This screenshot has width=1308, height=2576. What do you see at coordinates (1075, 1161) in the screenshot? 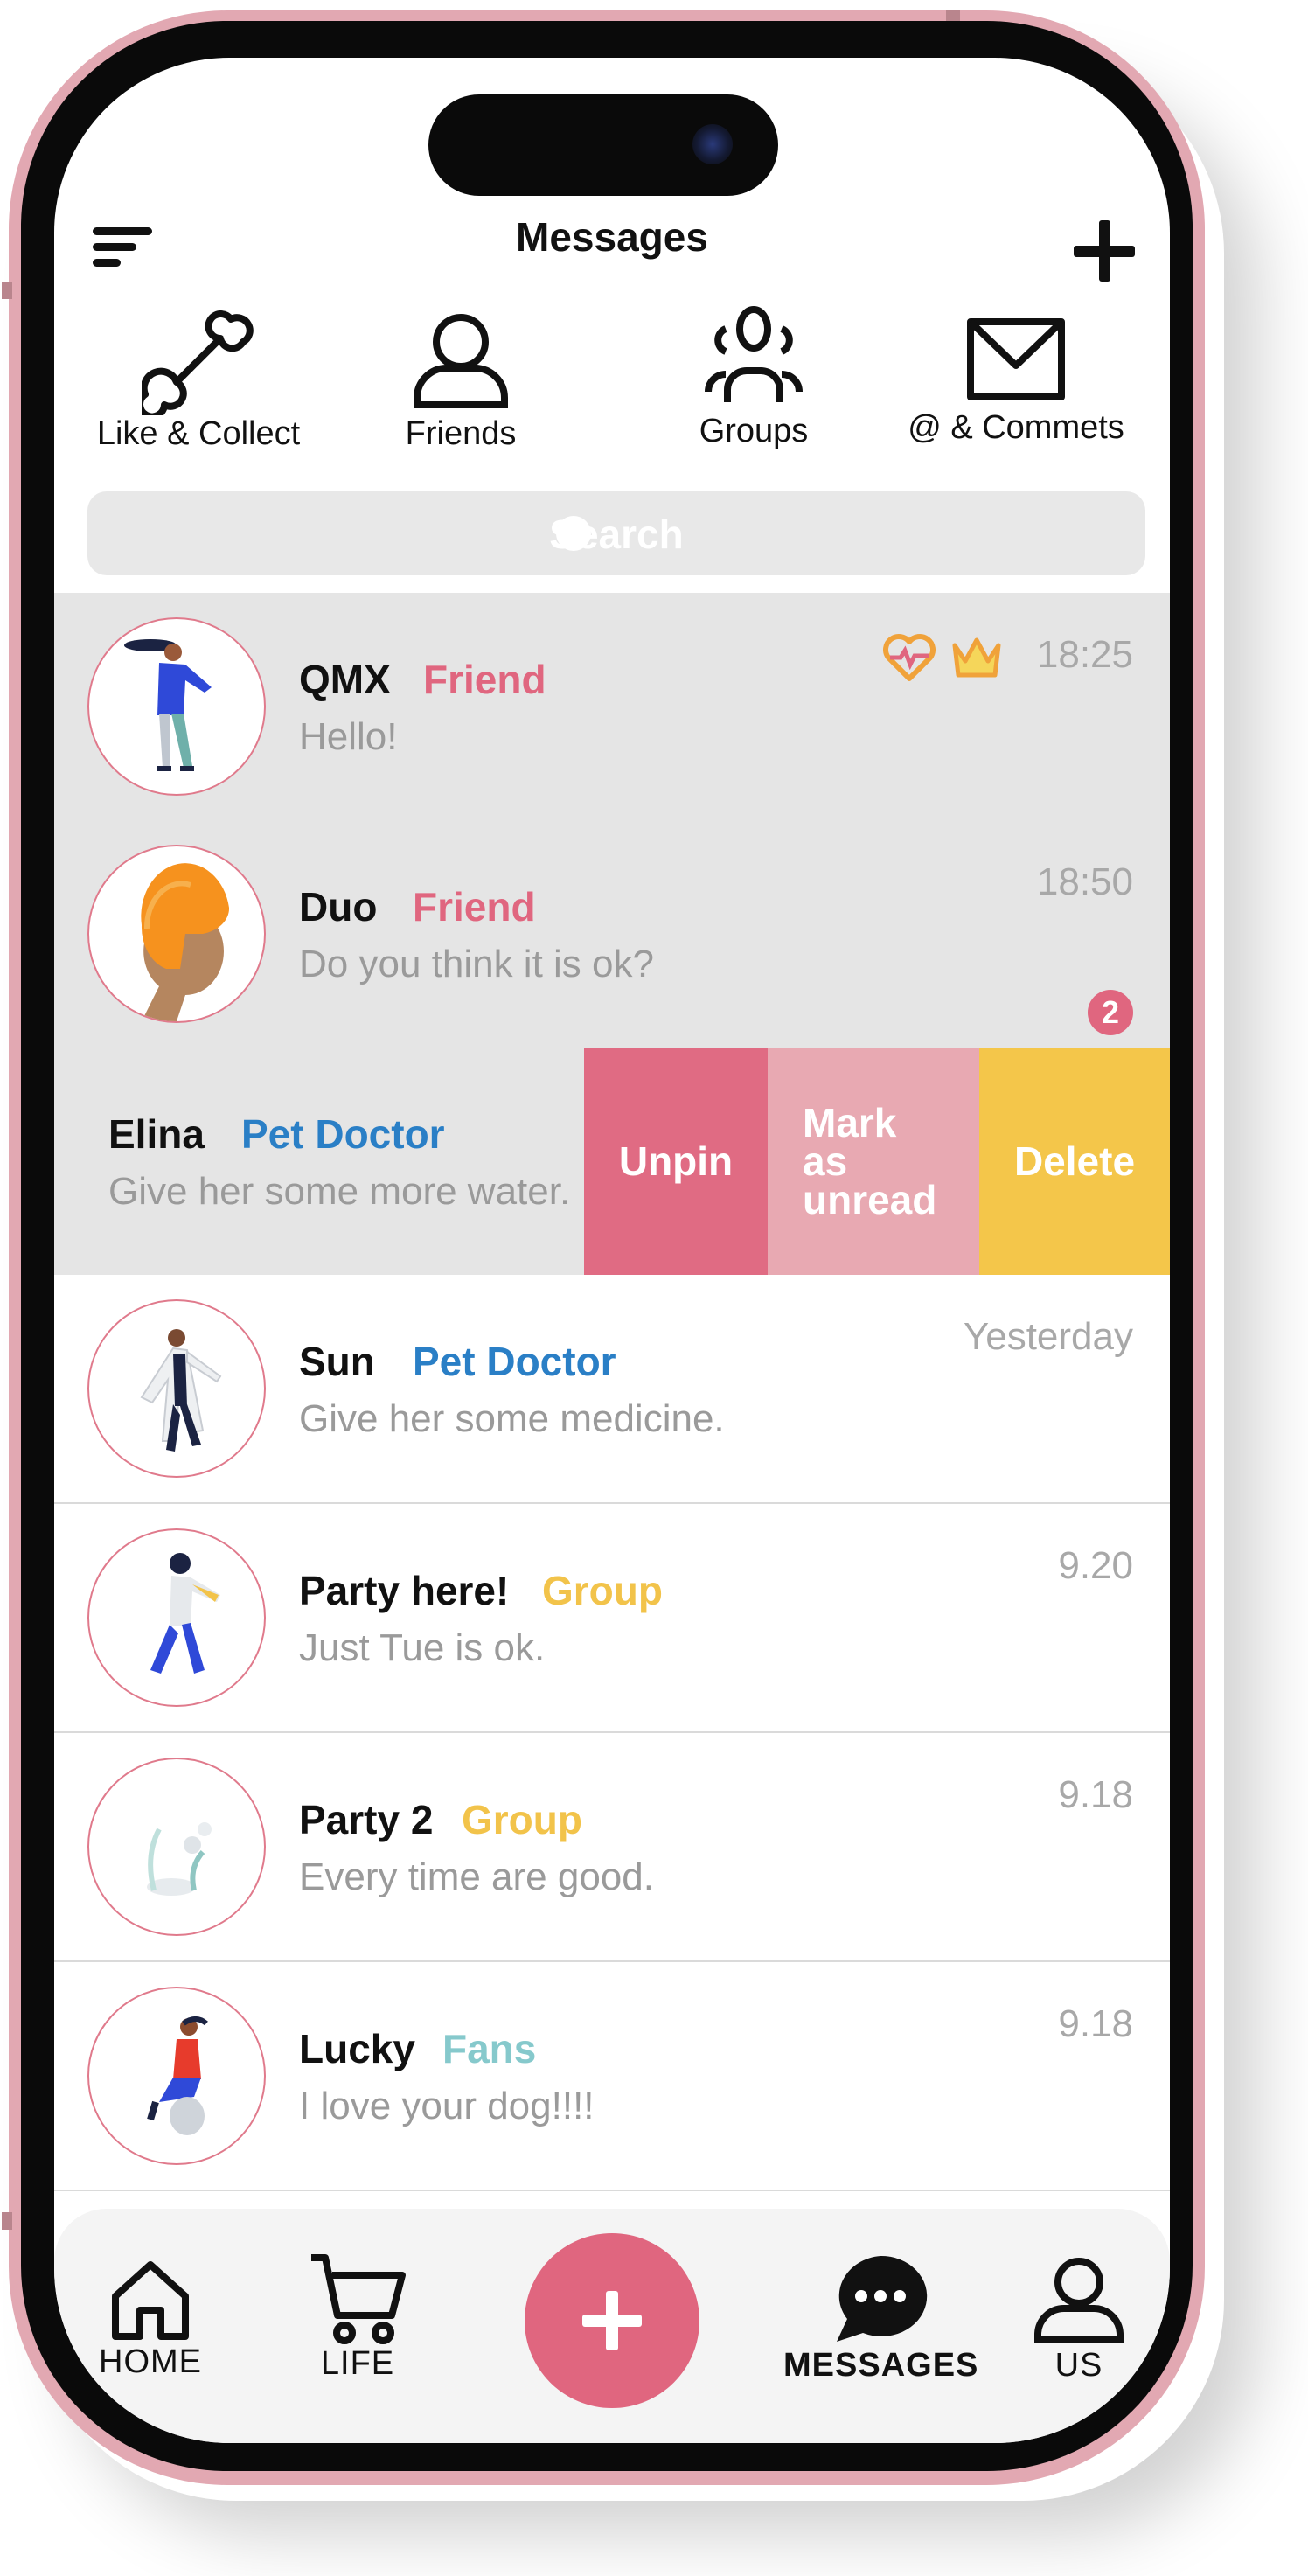
I see `delete-button: Delete` at bounding box center [1075, 1161].